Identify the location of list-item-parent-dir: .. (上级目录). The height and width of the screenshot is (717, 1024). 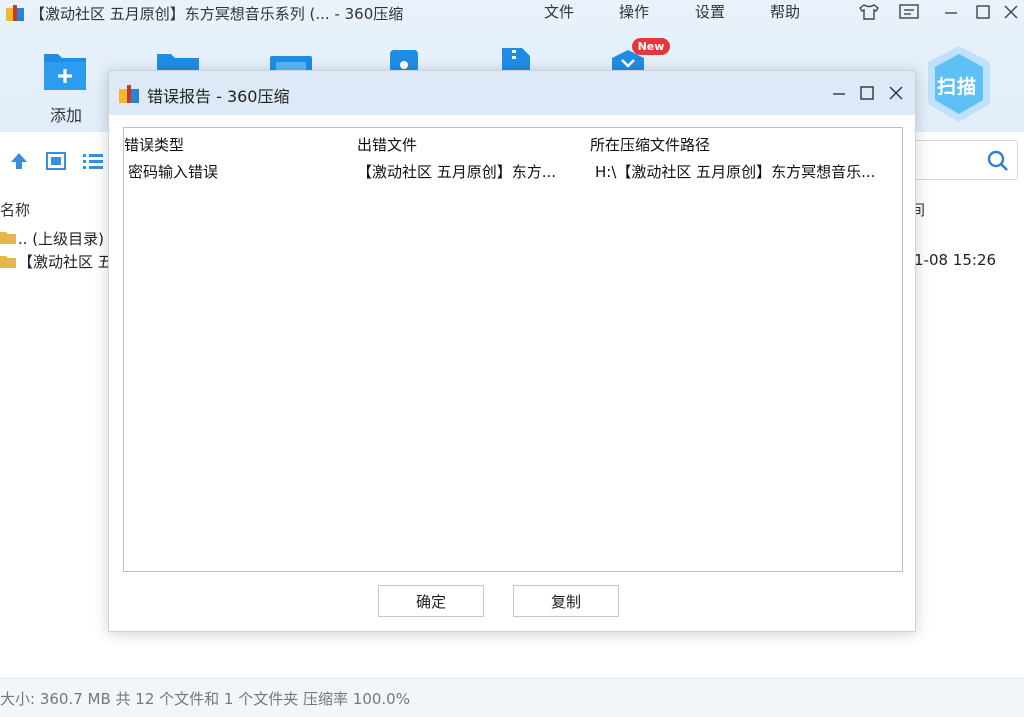
(61, 238).